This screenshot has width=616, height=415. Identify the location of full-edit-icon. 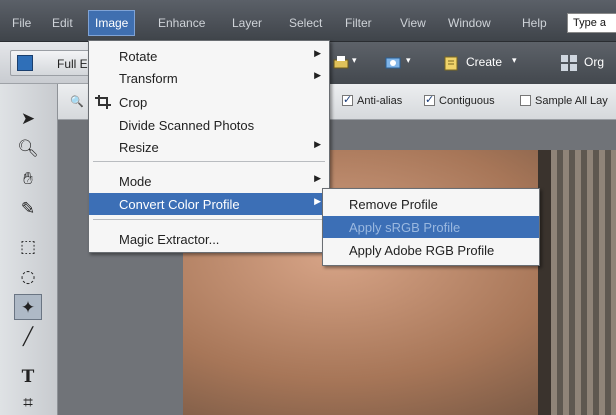
(25, 63).